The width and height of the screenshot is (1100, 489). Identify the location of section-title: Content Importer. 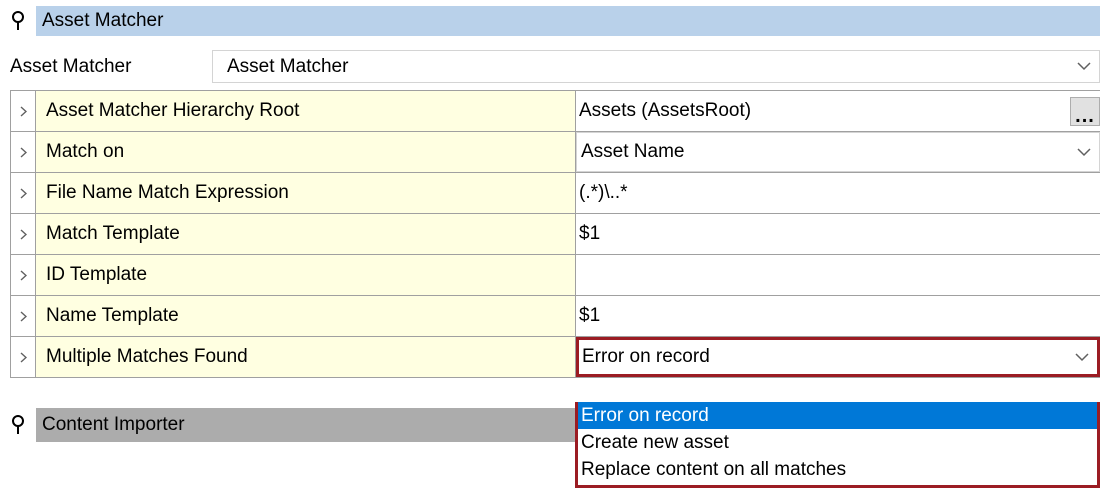
(305, 425).